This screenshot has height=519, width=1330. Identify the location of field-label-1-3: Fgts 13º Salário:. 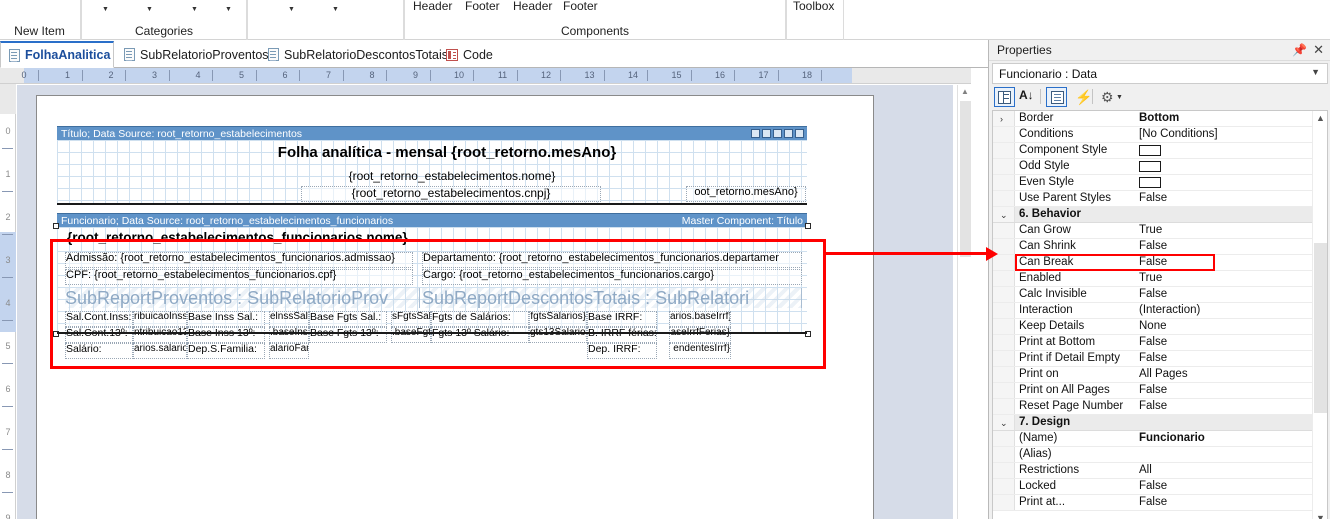
(480, 335).